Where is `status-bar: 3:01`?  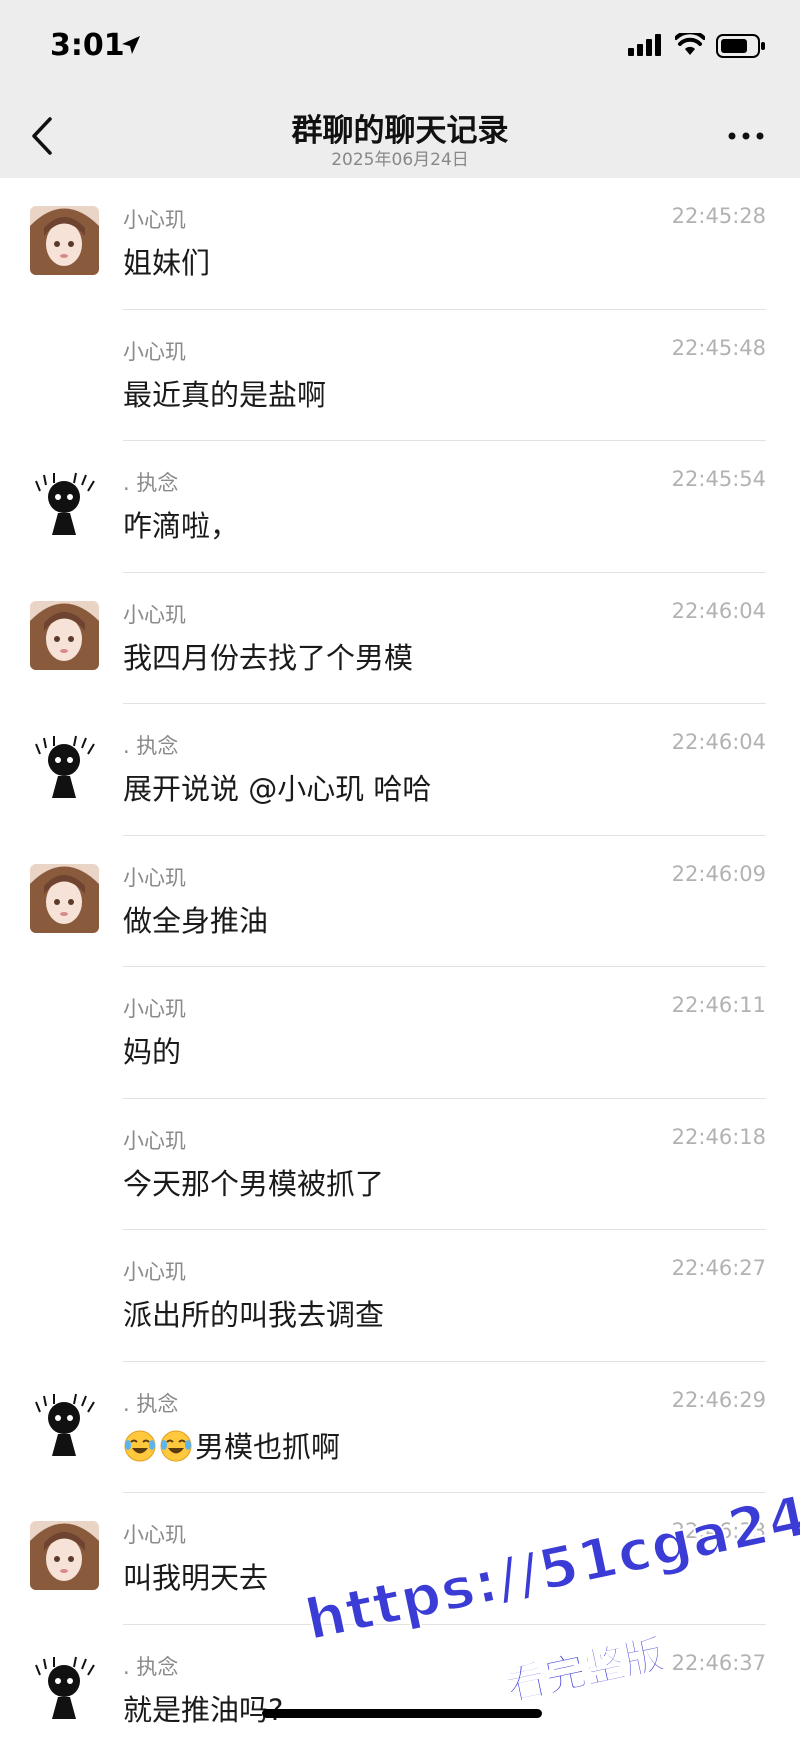
status-bar: 3:01 is located at coordinates (400, 47).